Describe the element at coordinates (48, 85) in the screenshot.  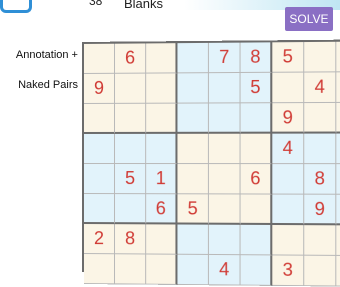
I see `naked-pairs-option: Naked Pairs` at that location.